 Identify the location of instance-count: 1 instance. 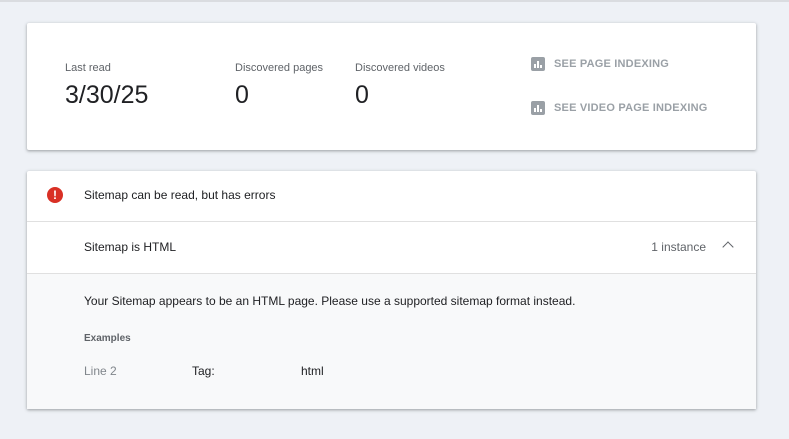
(678, 247).